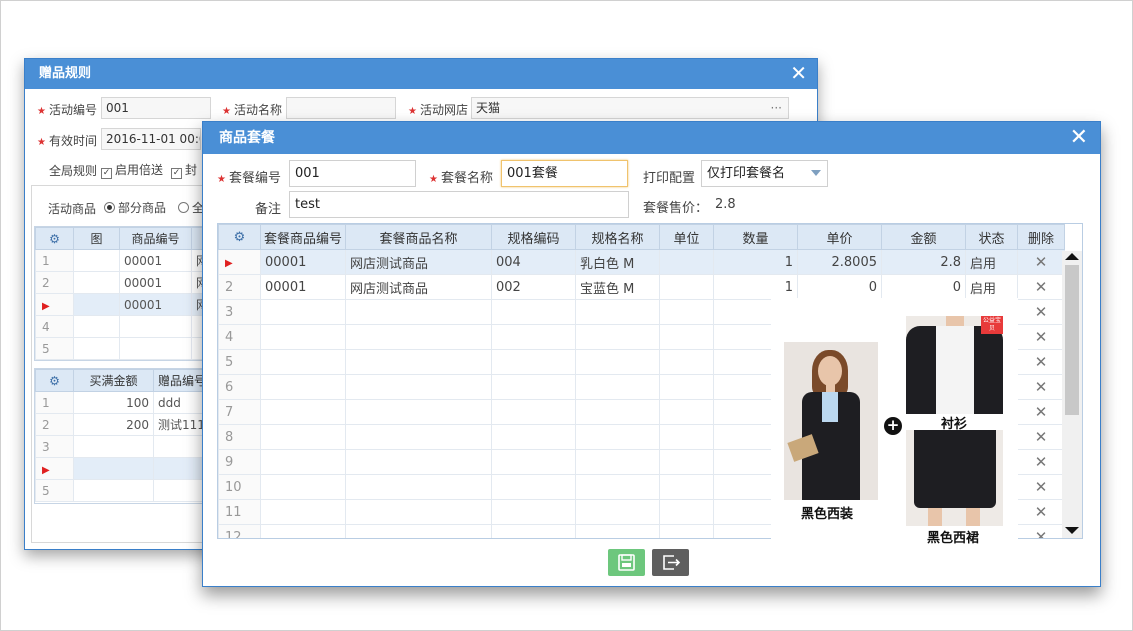 The height and width of the screenshot is (631, 1133). What do you see at coordinates (839, 237) in the screenshot?
I see `col-header-price: 单价` at bounding box center [839, 237].